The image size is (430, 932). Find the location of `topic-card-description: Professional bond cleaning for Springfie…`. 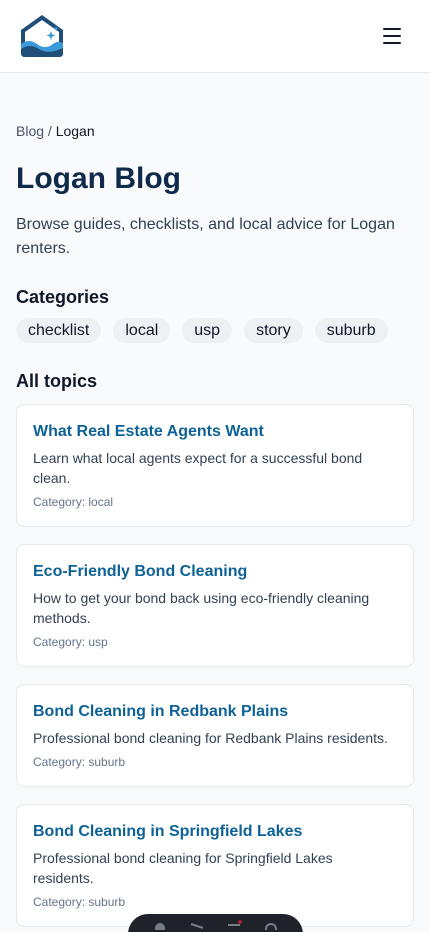

topic-card-description: Professional bond cleaning for Springfie… is located at coordinates (183, 868).